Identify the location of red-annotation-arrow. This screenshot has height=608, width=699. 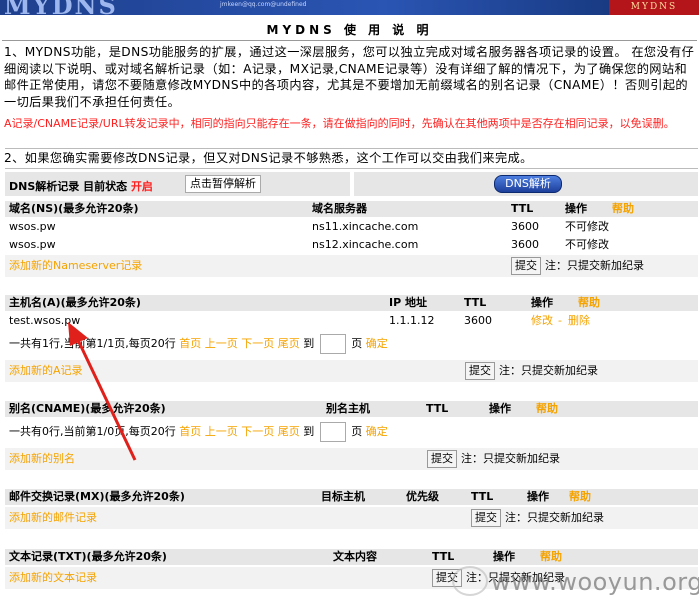
(102, 391).